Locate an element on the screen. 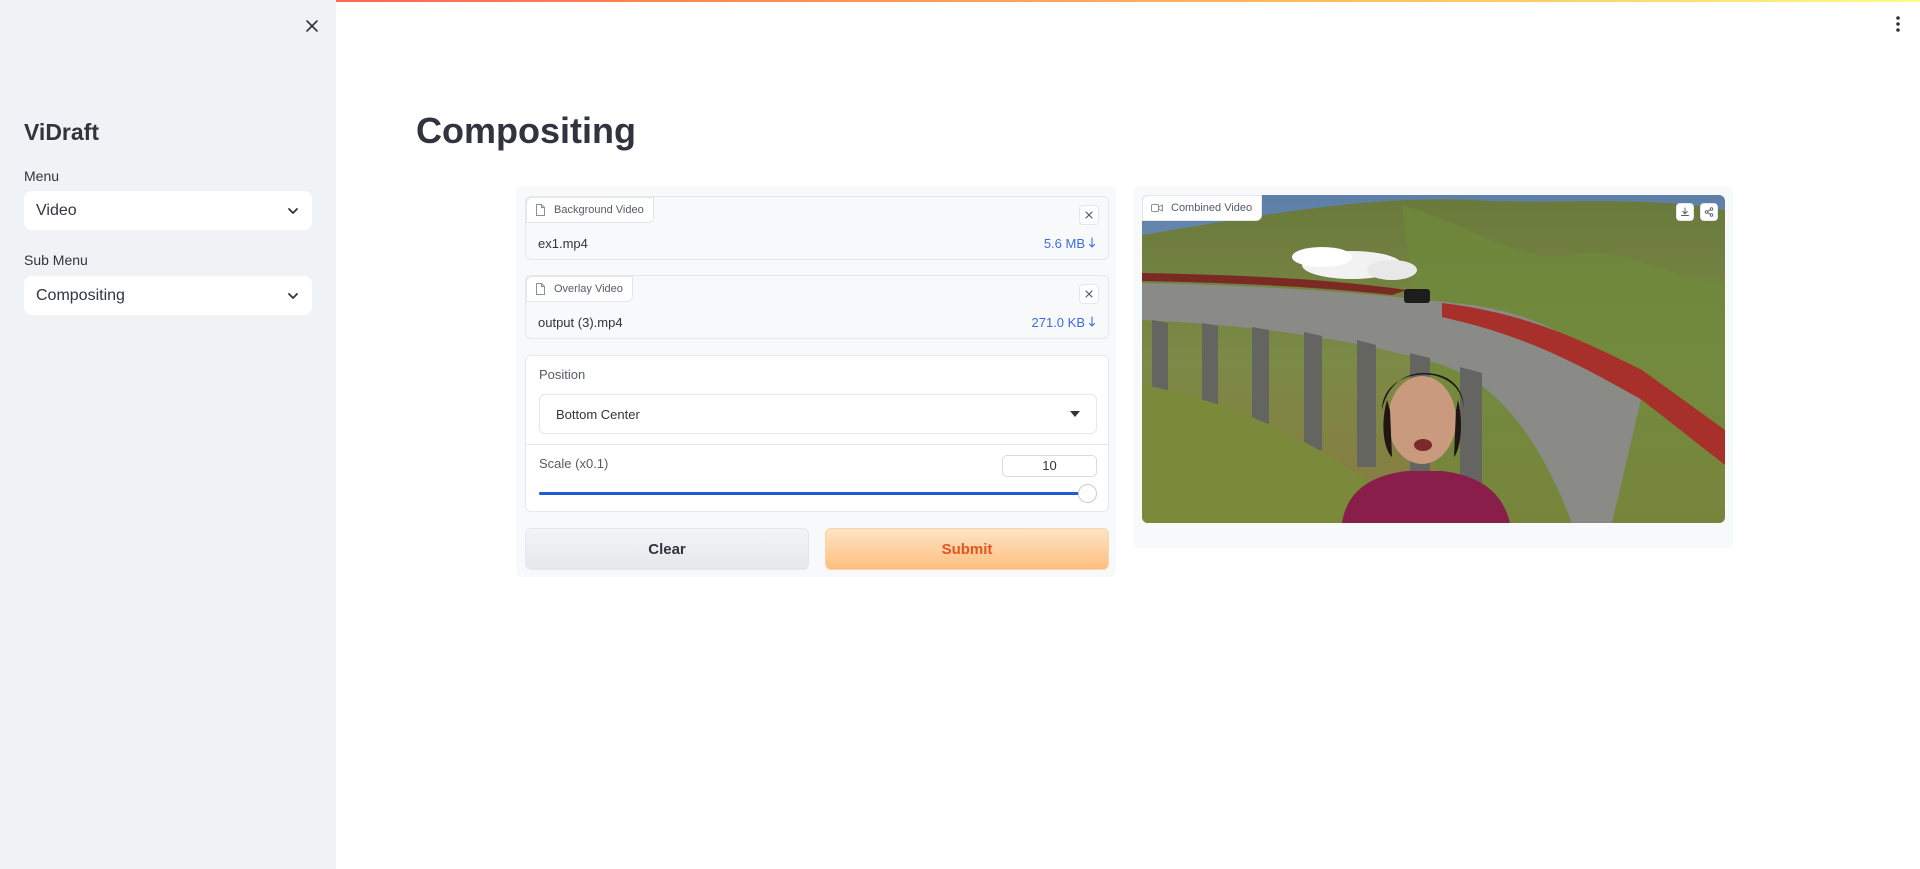  background-video-tag: Background Video is located at coordinates (590, 210).